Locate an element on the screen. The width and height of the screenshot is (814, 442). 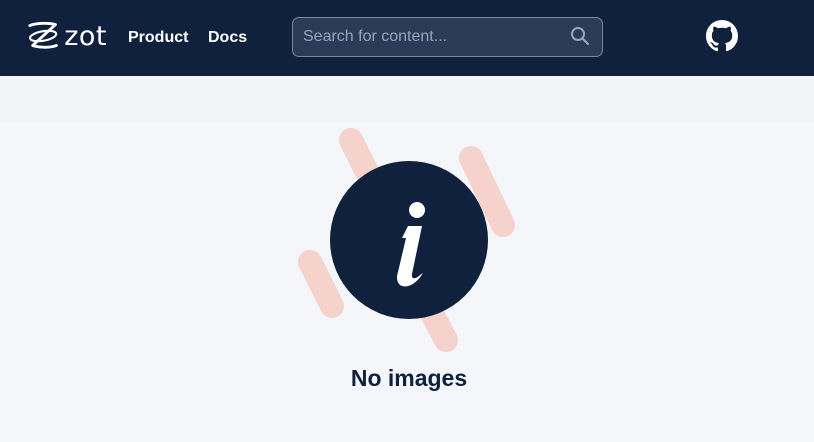
zot-logo: zot is located at coordinates (67, 36).